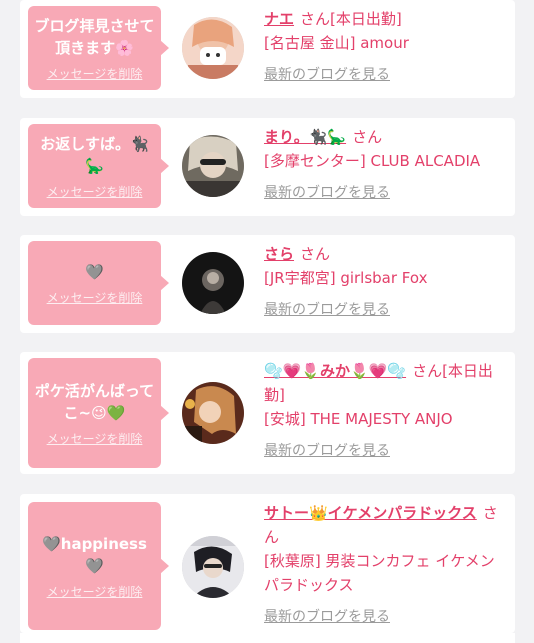  I want to click on cast-status: さん[本日出勤], so click(351, 19).